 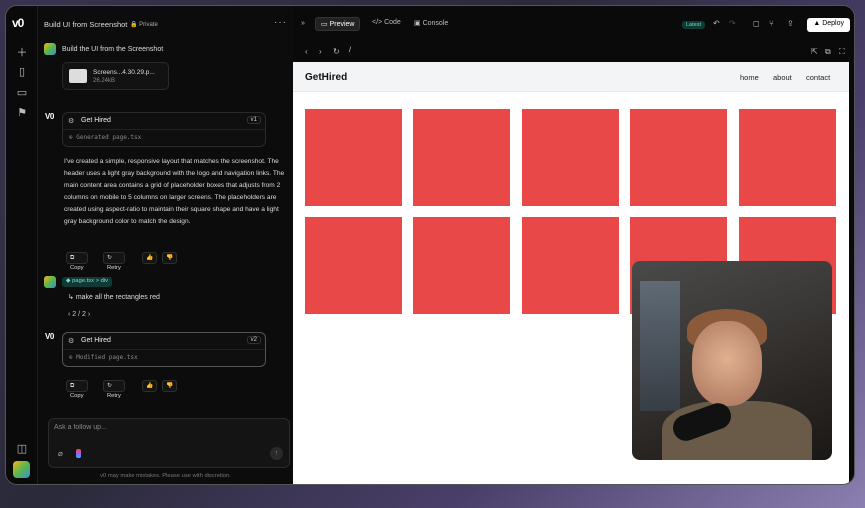 I want to click on forward-icon: ›, so click(x=320, y=51).